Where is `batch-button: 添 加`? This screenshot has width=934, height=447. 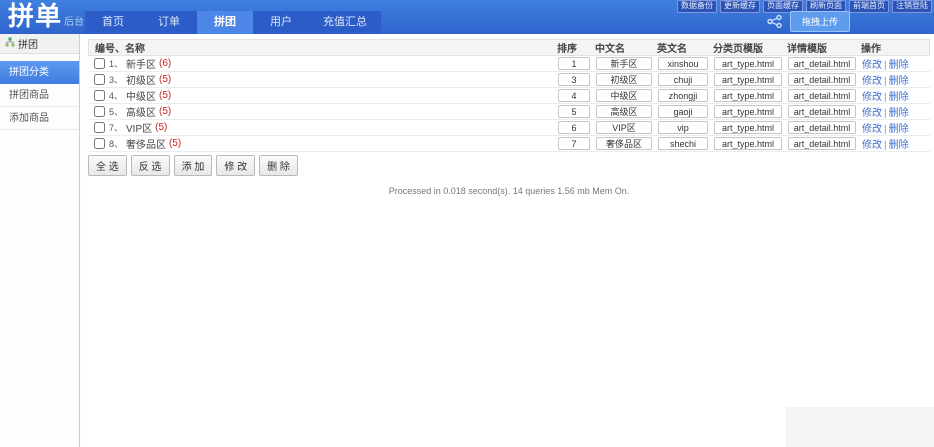
batch-button: 添 加 is located at coordinates (193, 165).